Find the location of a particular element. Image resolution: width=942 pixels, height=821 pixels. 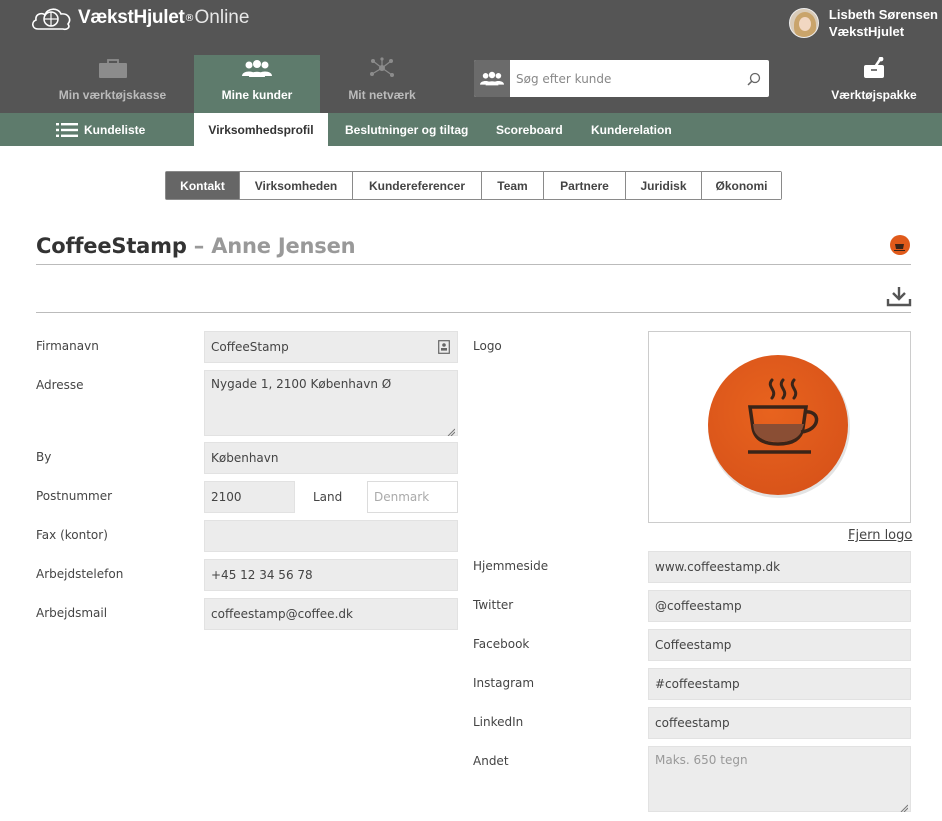

contact-card-icon is located at coordinates (444, 348).